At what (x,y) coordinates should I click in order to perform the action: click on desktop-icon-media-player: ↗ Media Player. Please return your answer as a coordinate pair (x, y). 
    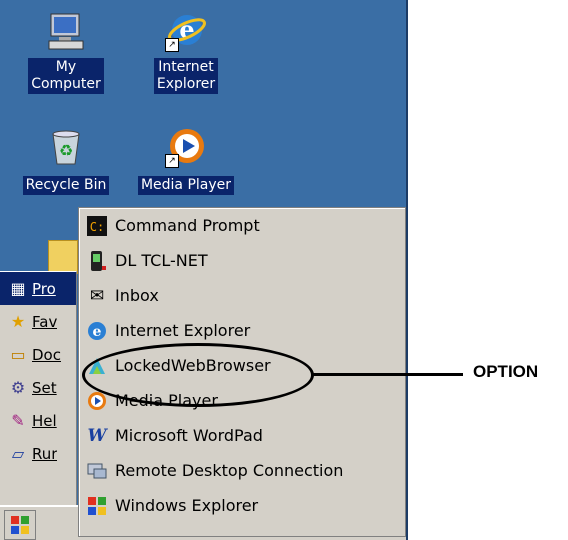
    Looking at the image, I should click on (186, 160).